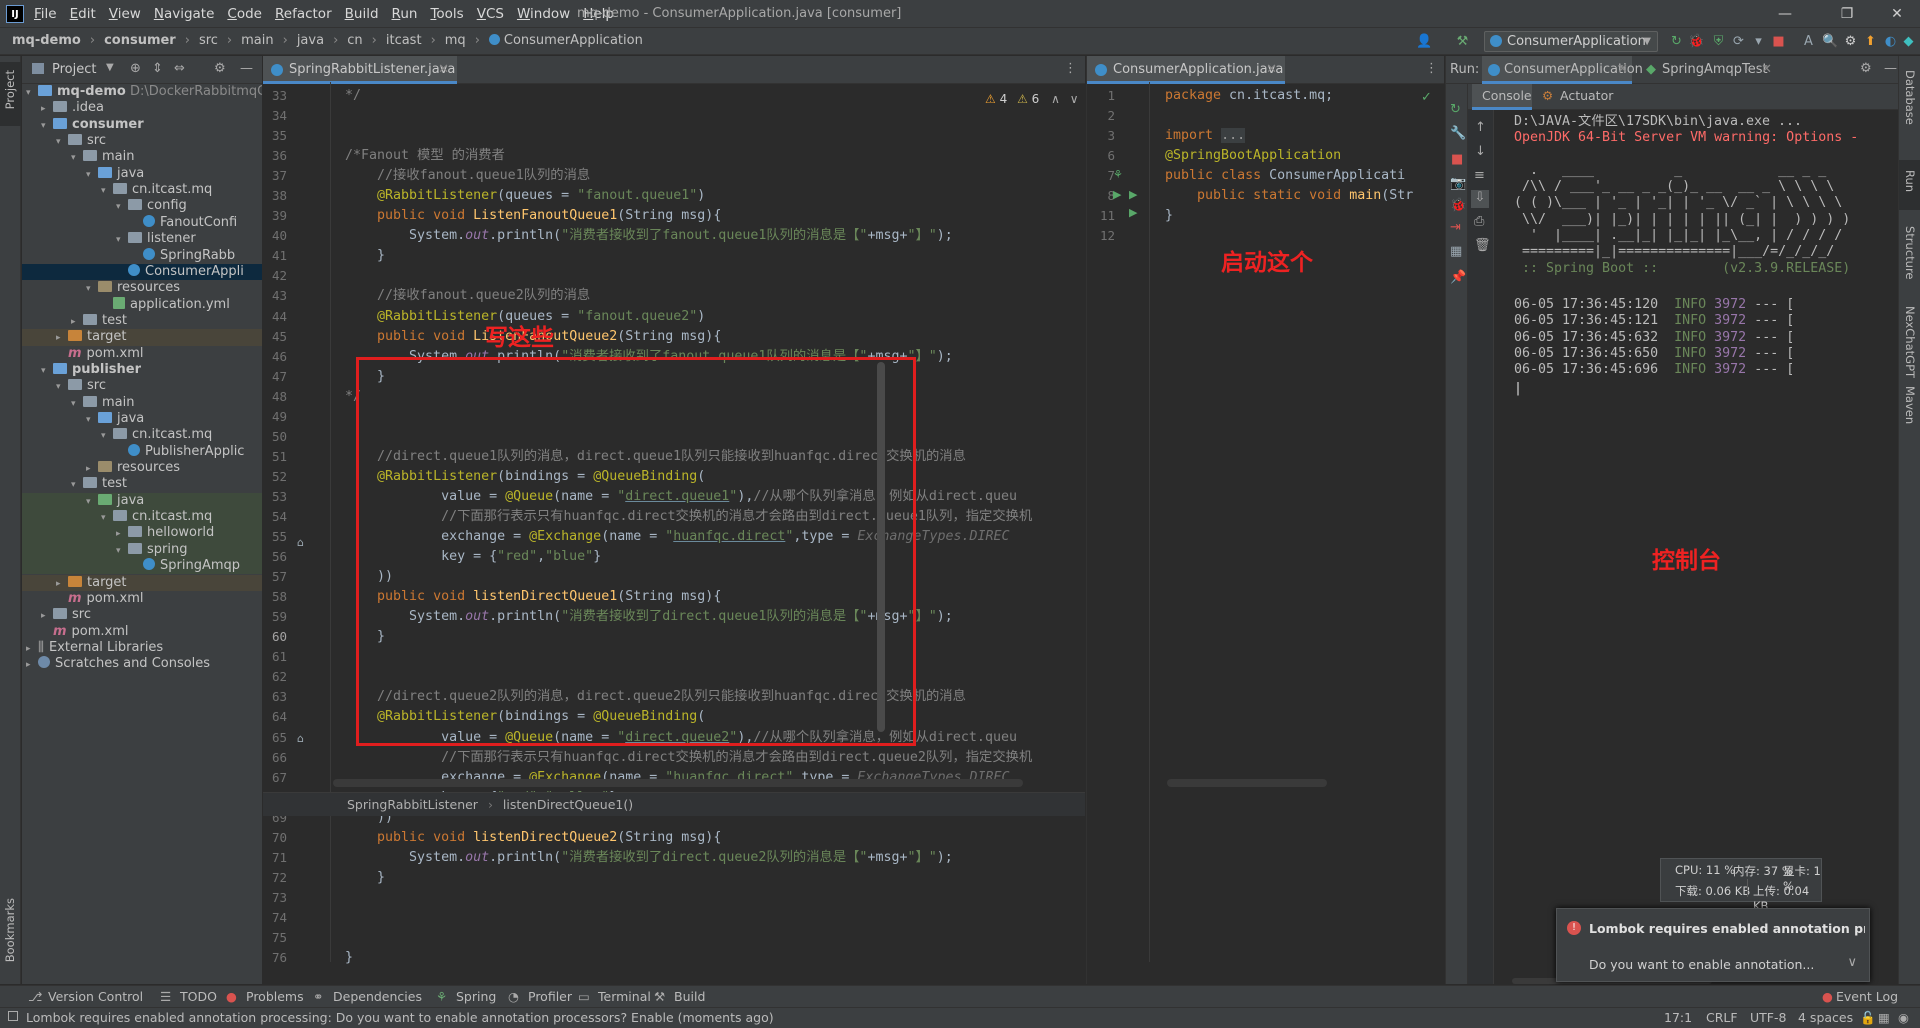 This screenshot has width=1920, height=1028. Describe the element at coordinates (142, 92) in the screenshot. I see `tree-item-mq-demo: ▾ mq-demo D:\DockerRabbitmqCo` at that location.